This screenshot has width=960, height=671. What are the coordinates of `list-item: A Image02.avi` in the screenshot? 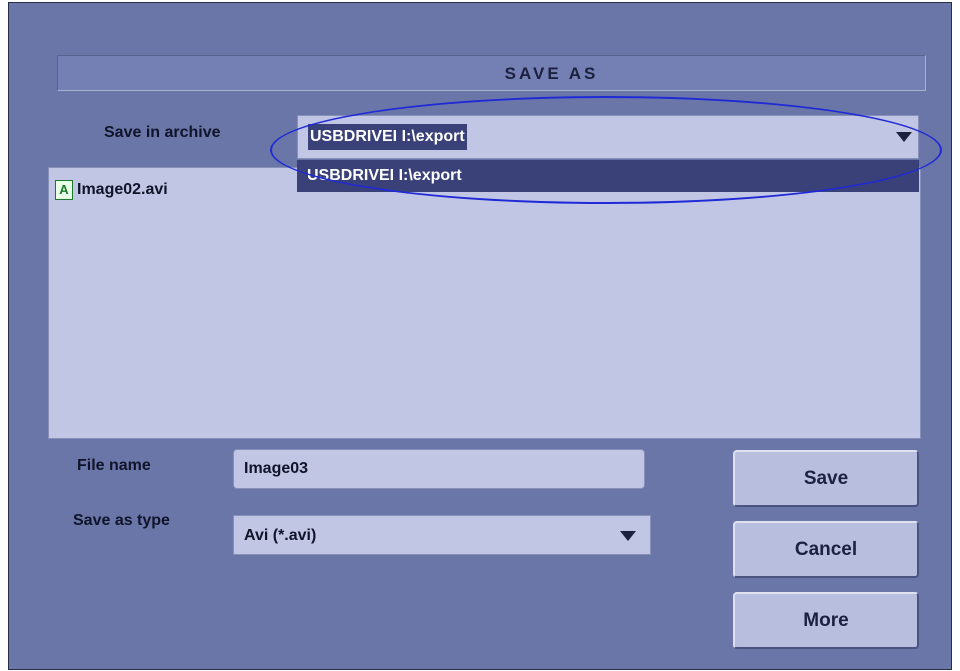 It's located at (111, 190).